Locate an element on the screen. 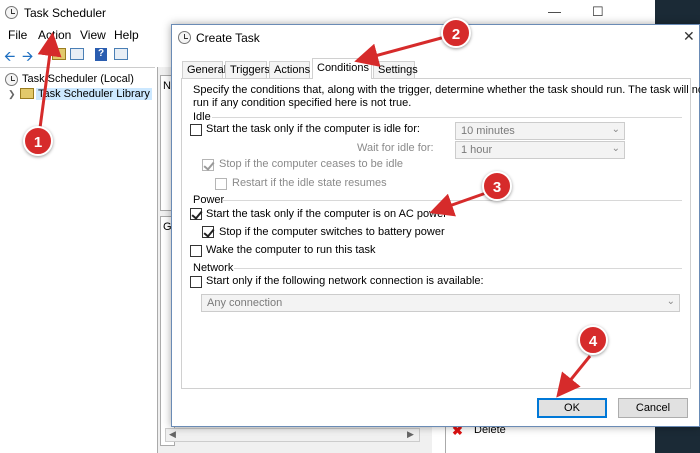 This screenshot has height=453, width=700. toolbar: 🡨 🡪 ? is located at coordinates (85, 56).